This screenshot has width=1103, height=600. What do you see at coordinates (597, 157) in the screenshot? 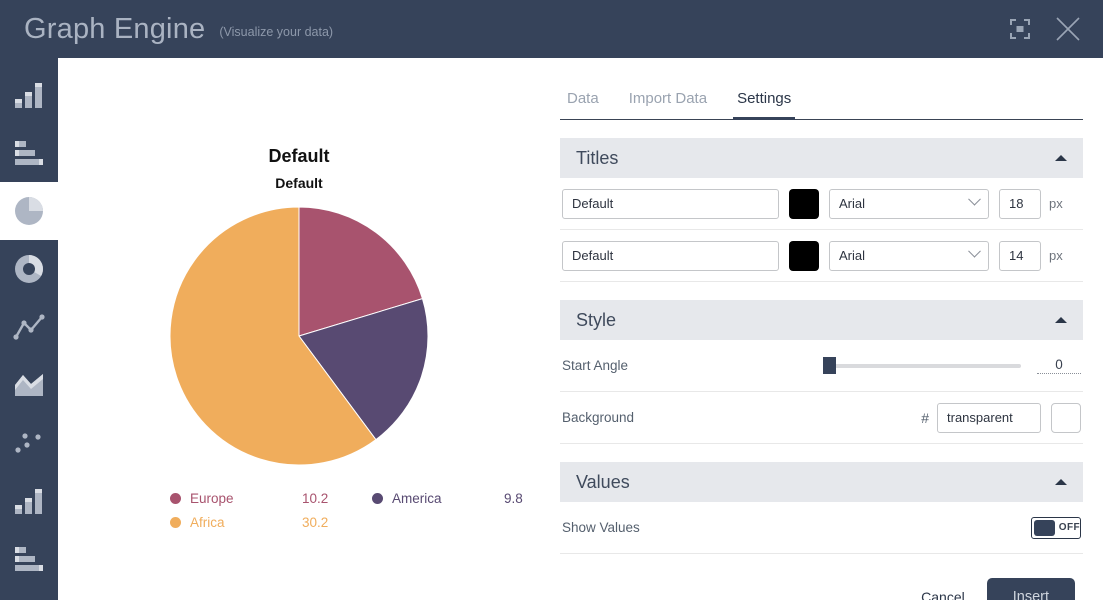
I see `section-title-titles: Titles` at bounding box center [597, 157].